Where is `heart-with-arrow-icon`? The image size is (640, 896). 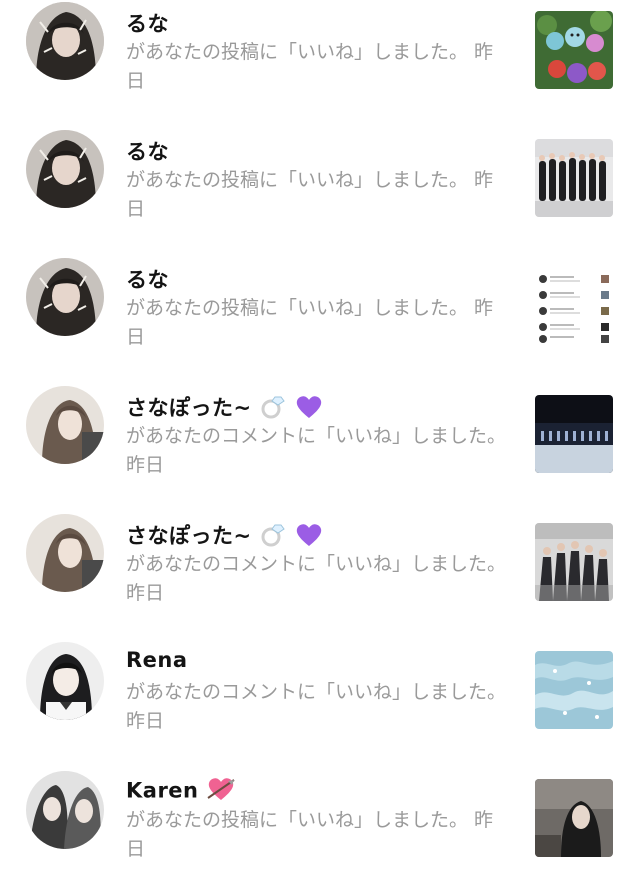
heart-with-arrow-icon is located at coordinates (221, 791).